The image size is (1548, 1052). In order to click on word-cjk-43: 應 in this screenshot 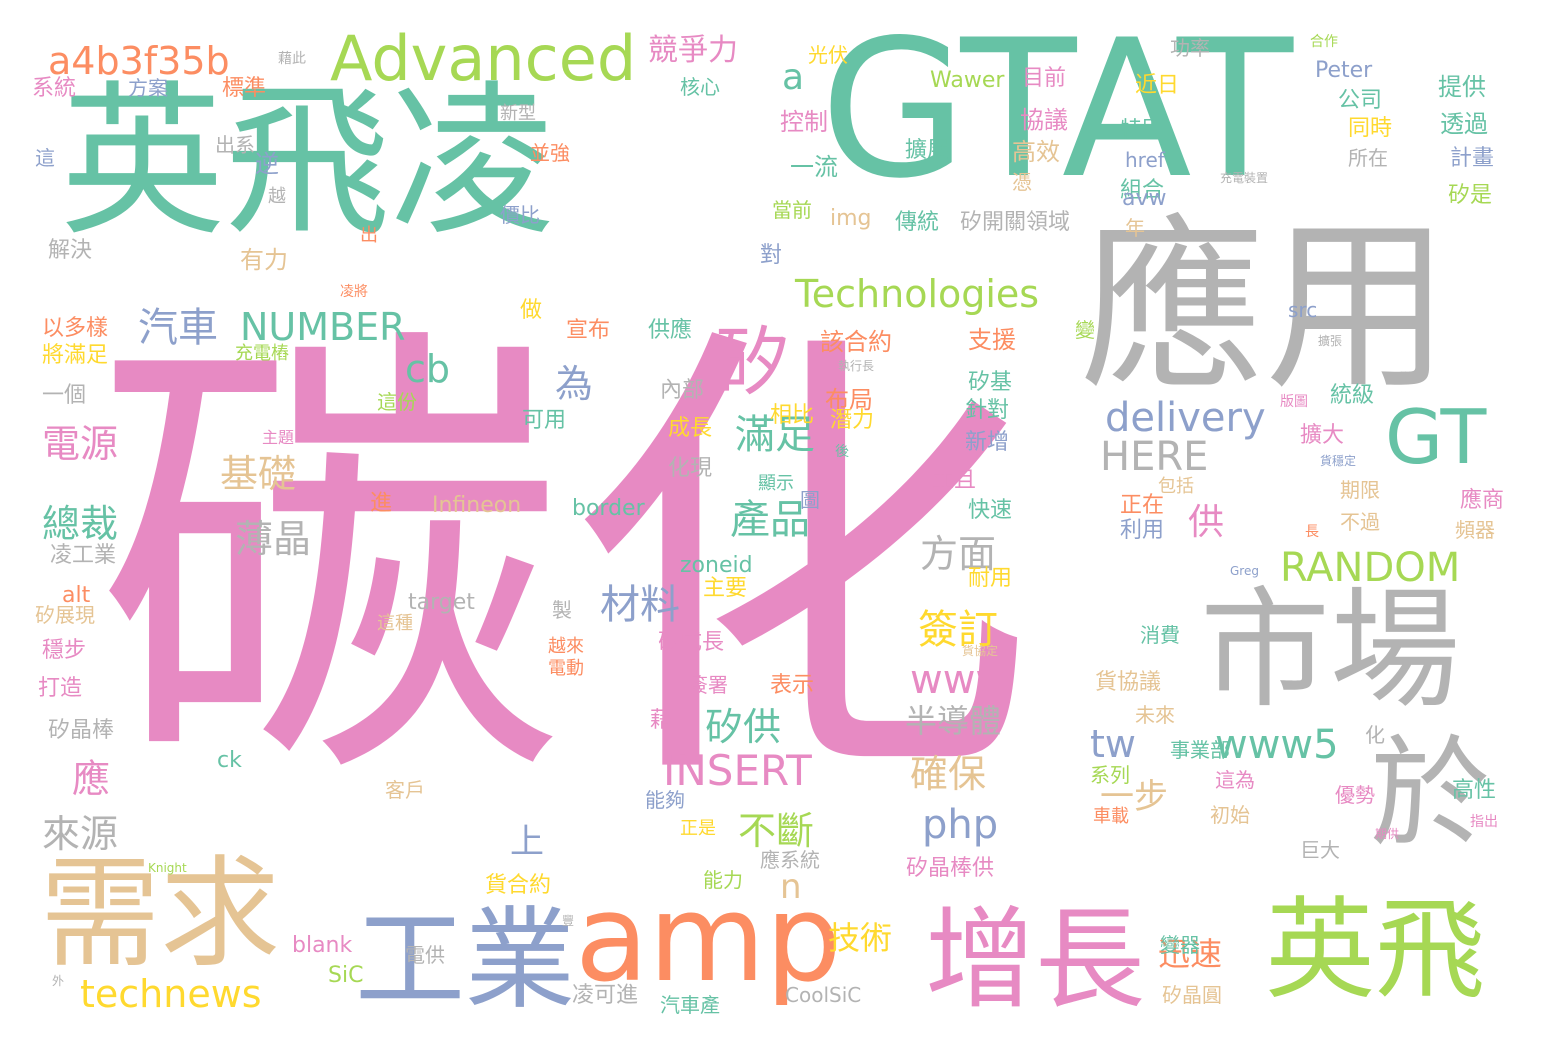, I will do `click(91, 779)`.